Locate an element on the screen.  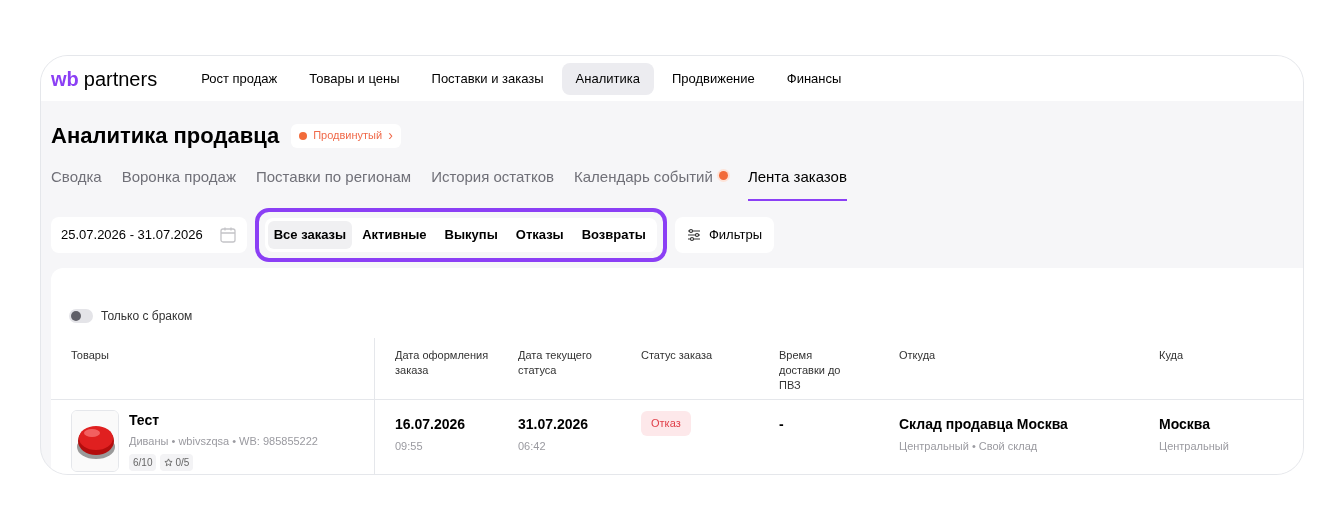
reviews-tag: 0/5 is located at coordinates (177, 462).